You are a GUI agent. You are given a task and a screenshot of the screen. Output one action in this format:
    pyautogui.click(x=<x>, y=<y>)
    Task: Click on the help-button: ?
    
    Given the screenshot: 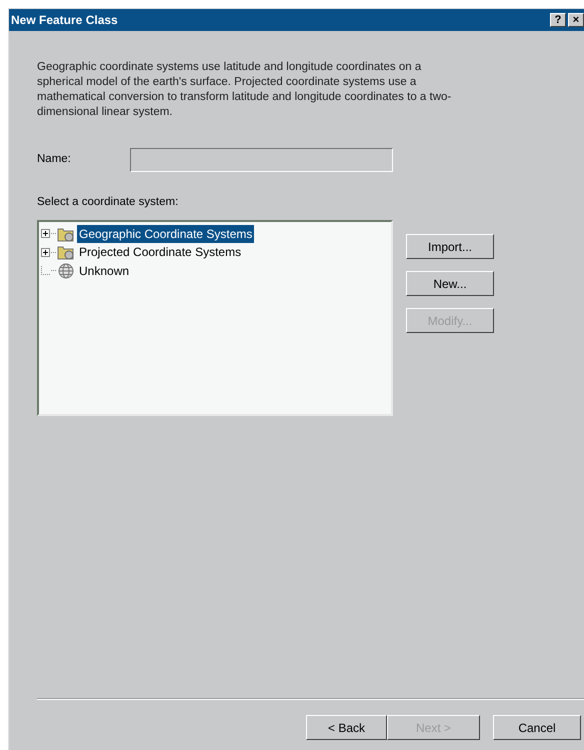 What is the action you would take?
    pyautogui.click(x=558, y=20)
    